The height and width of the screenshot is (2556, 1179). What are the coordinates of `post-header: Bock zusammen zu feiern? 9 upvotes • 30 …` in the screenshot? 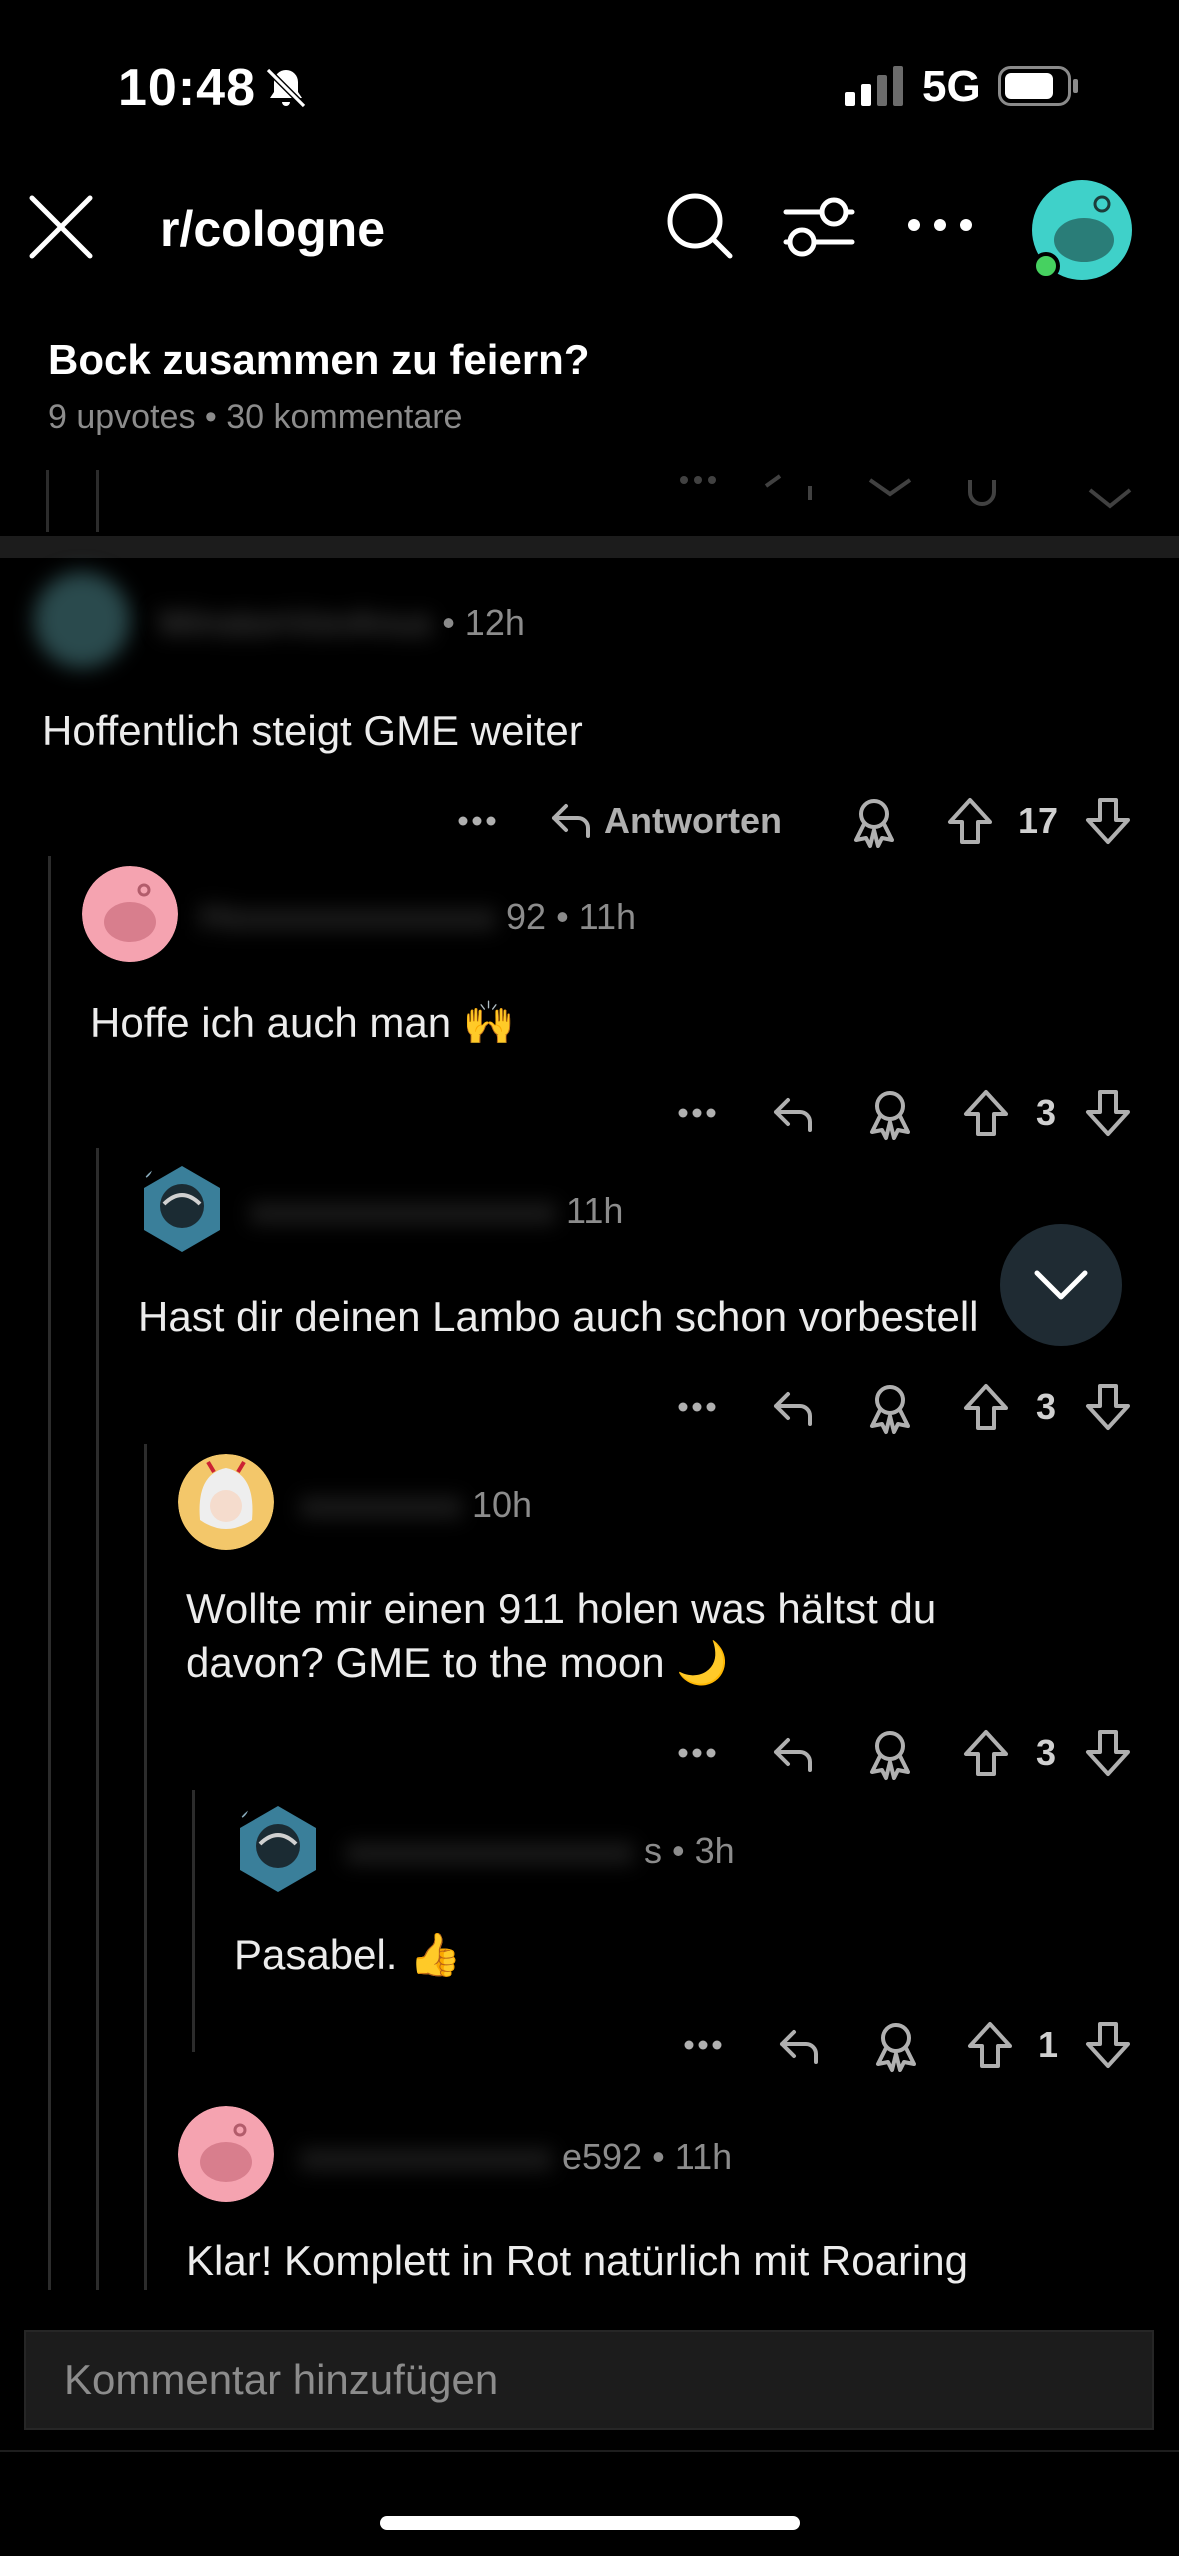 It's located at (598, 386).